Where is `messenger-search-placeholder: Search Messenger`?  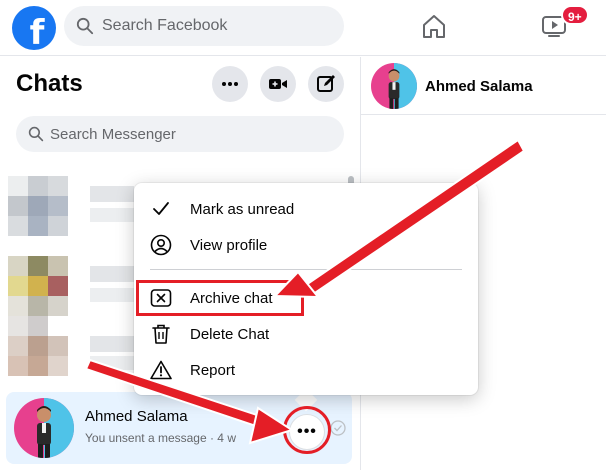 messenger-search-placeholder: Search Messenger is located at coordinates (113, 134).